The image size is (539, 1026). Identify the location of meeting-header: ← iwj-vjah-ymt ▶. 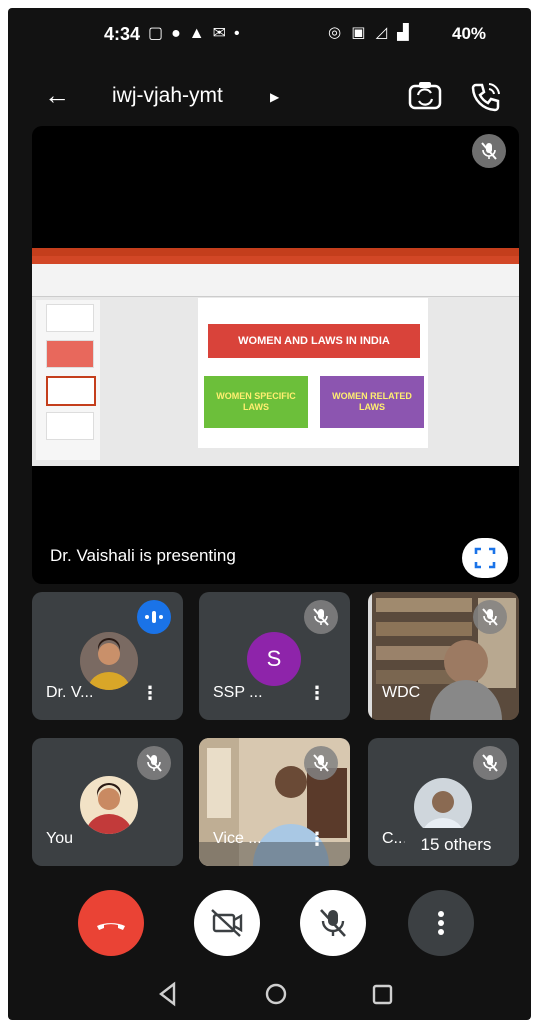
(269, 96).